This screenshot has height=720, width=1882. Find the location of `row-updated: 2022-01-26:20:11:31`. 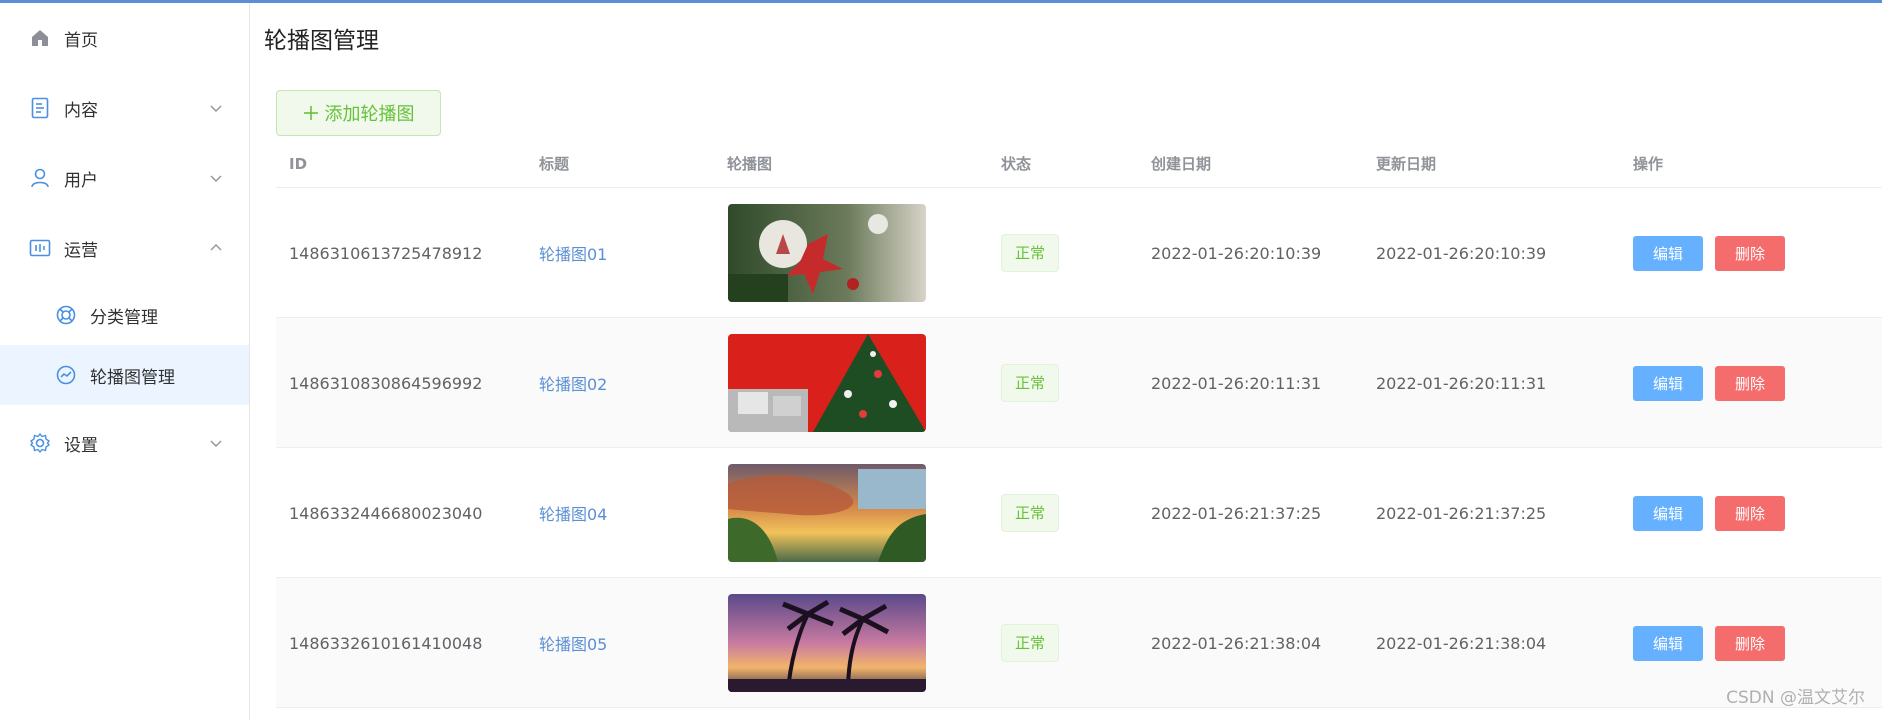

row-updated: 2022-01-26:20:11:31 is located at coordinates (1461, 383).